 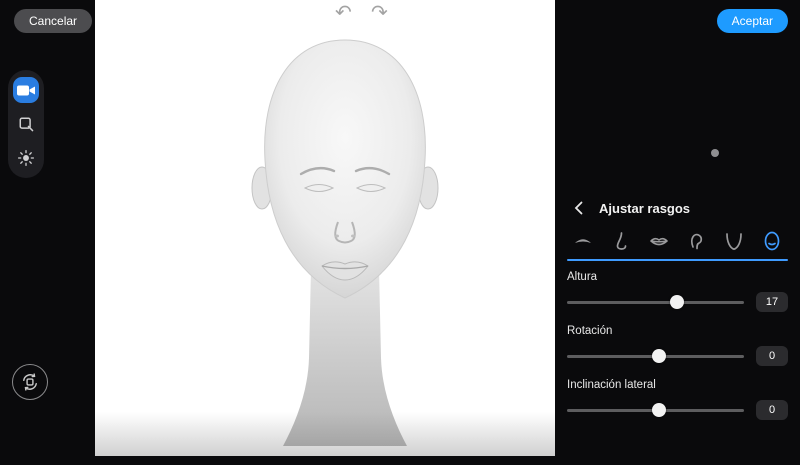 What do you see at coordinates (677, 291) in the screenshot?
I see `height-slider-group: Altura 17` at bounding box center [677, 291].